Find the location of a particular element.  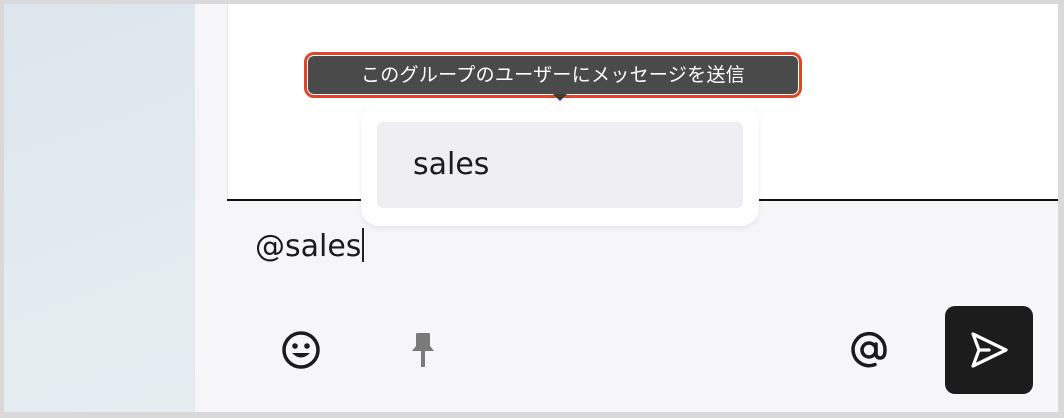

pushpin-icon is located at coordinates (423, 350).